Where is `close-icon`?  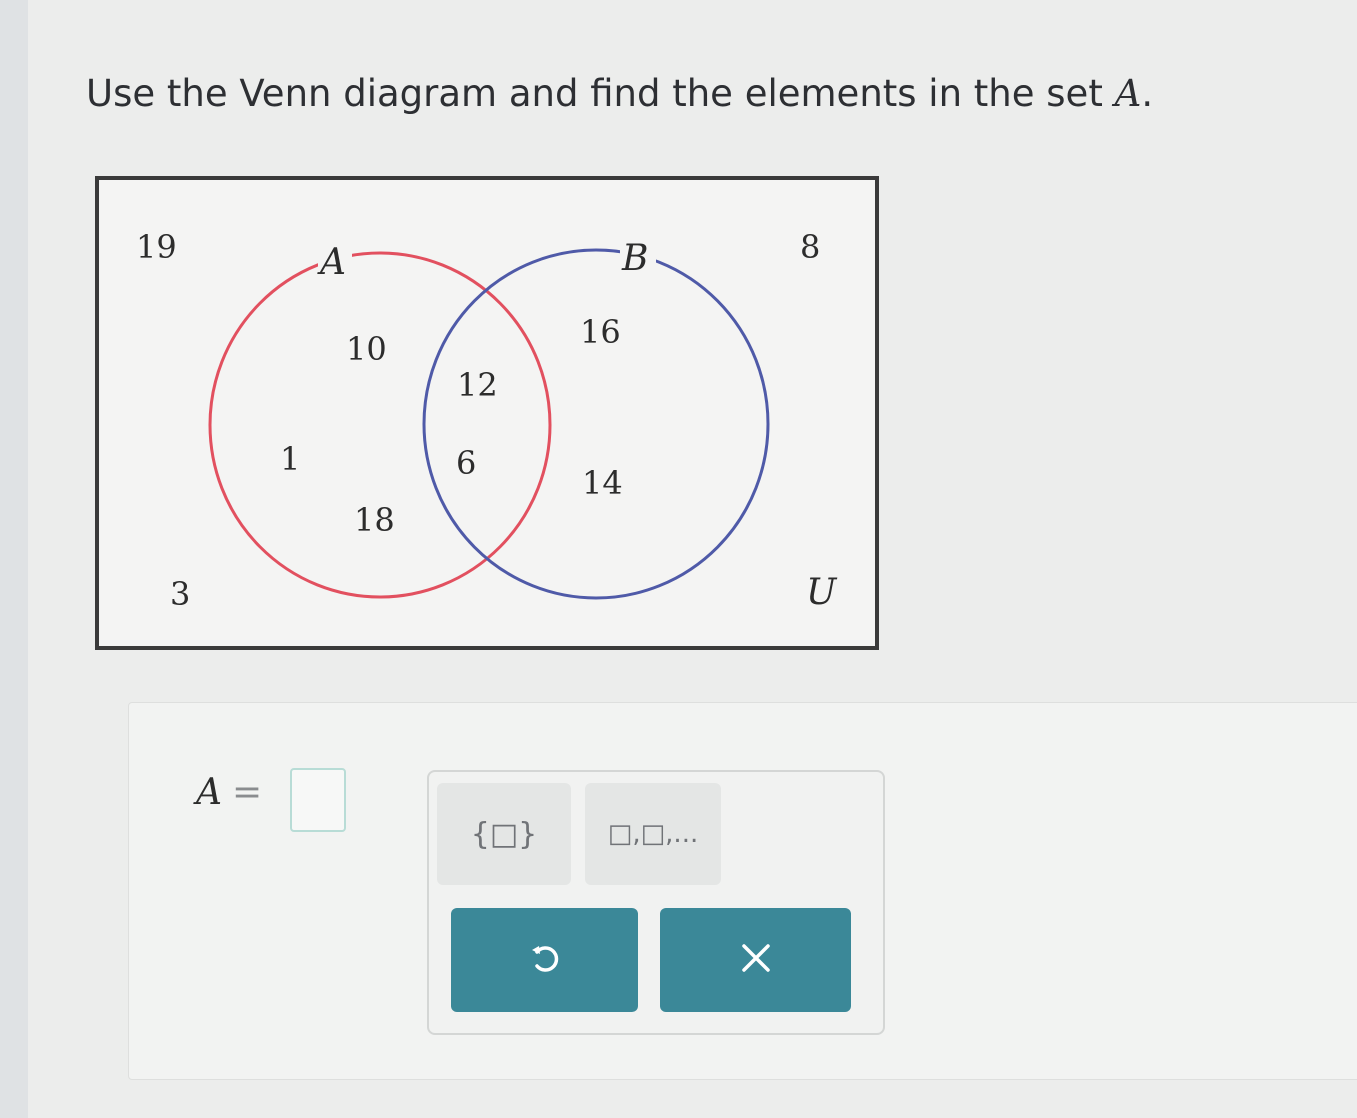 close-icon is located at coordinates (756, 960).